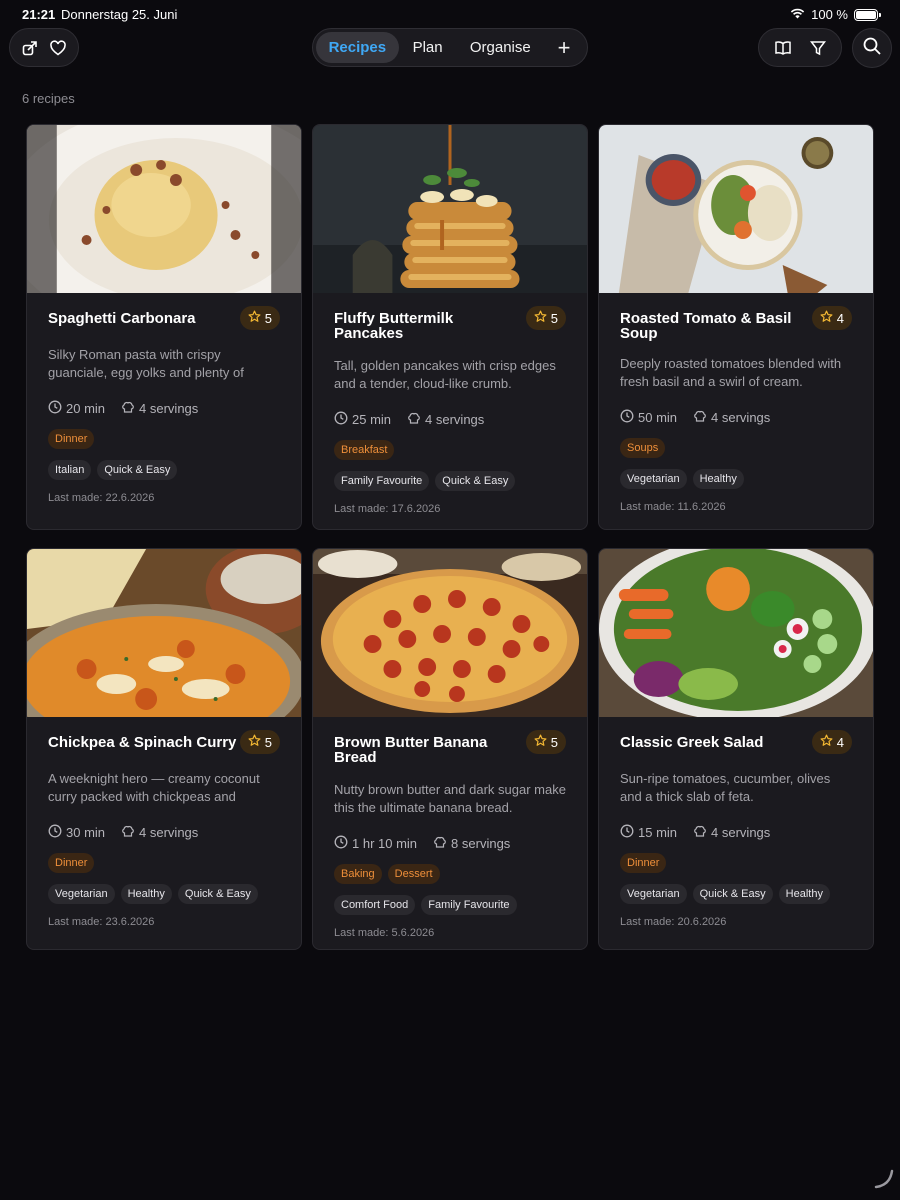 The height and width of the screenshot is (1200, 900). I want to click on toolbar-left-group, so click(44, 47).